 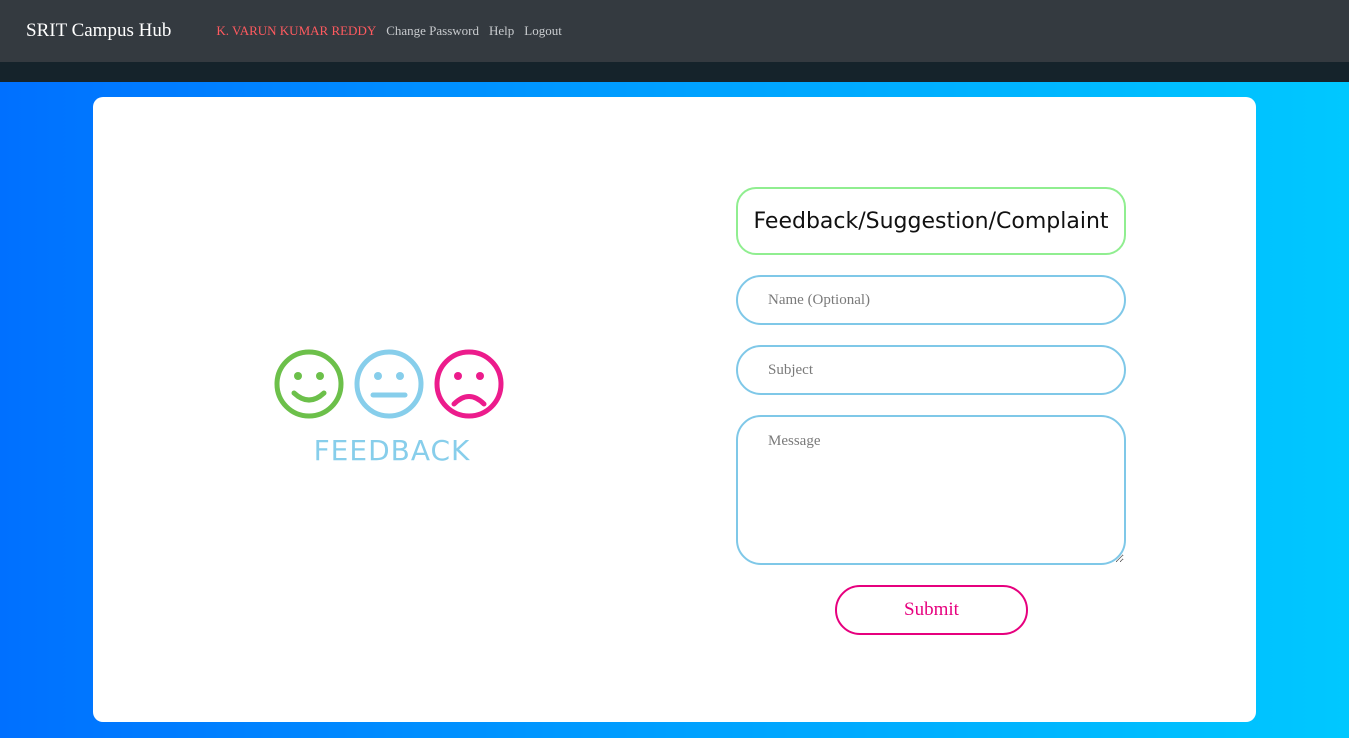 What do you see at coordinates (931, 610) in the screenshot?
I see `submit-button: Submit` at bounding box center [931, 610].